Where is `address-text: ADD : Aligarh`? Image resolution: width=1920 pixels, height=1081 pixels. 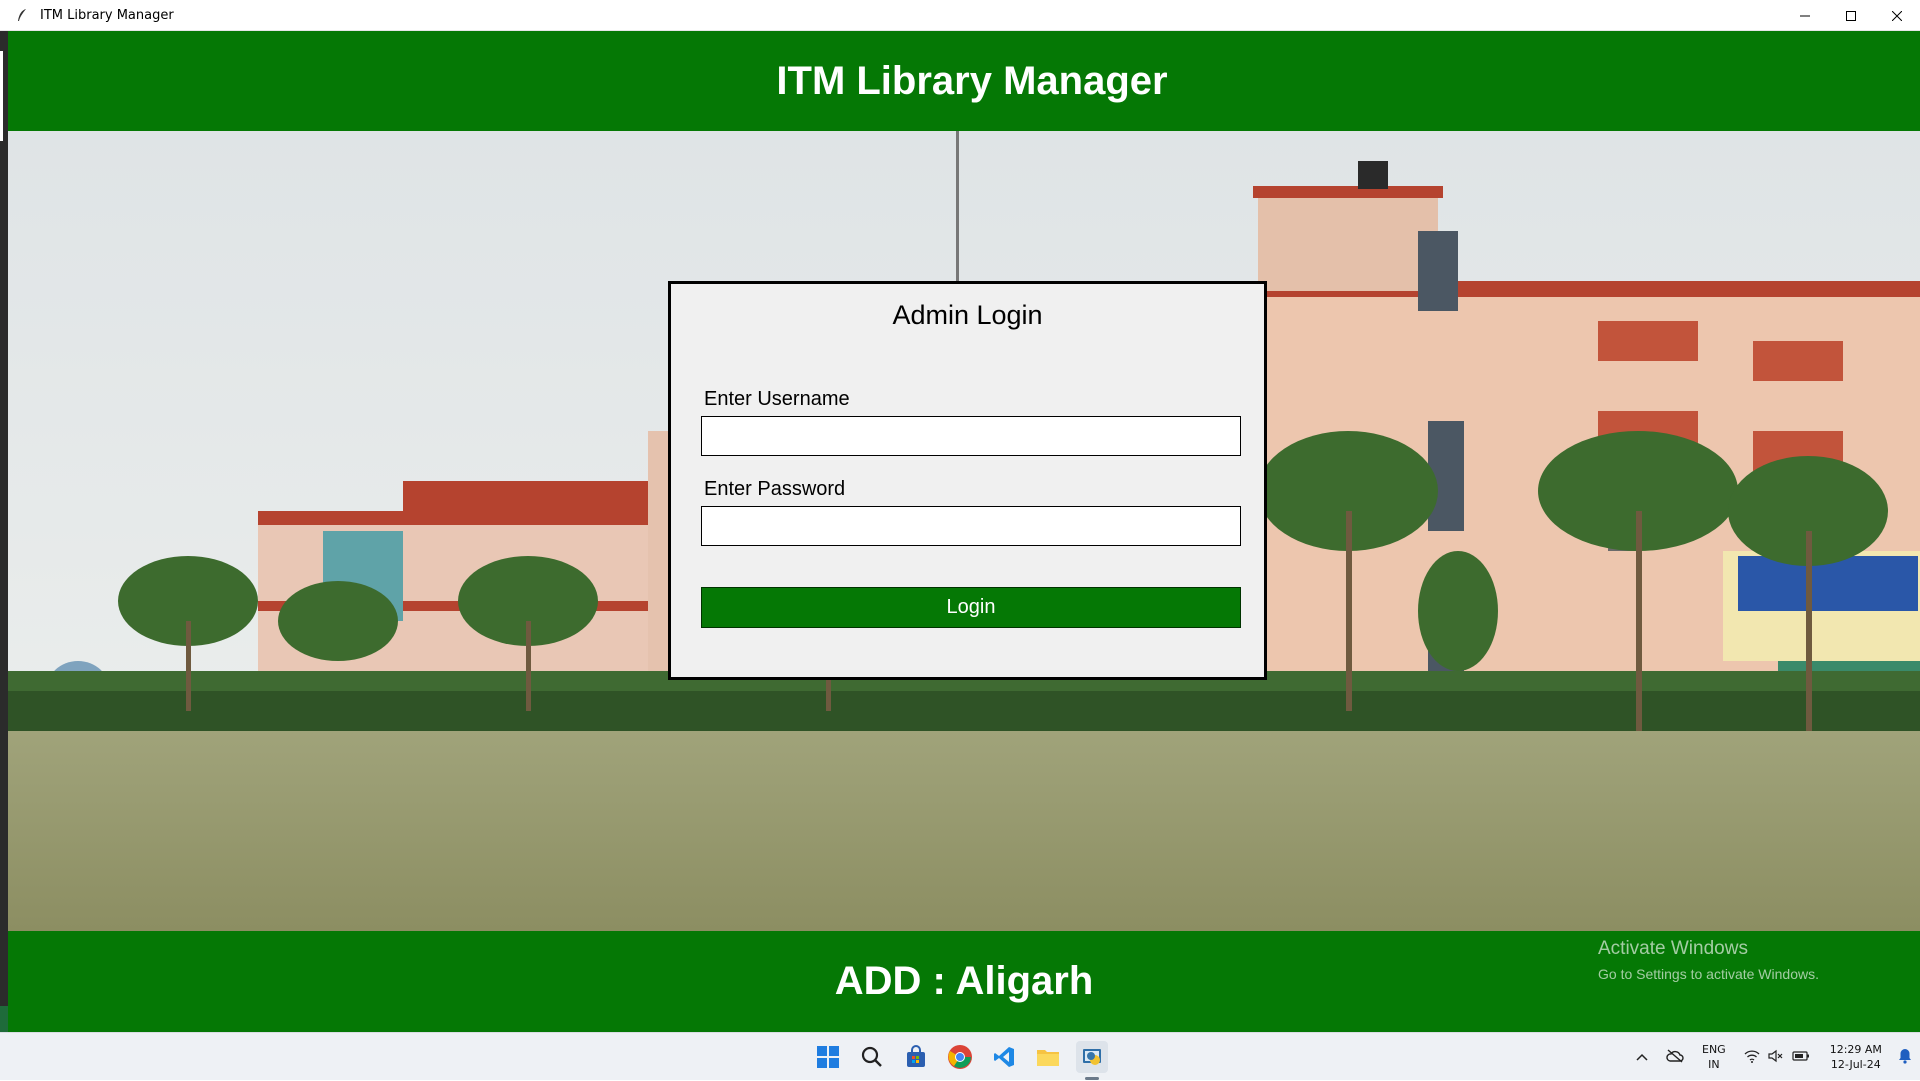 address-text: ADD : Aligarh is located at coordinates (964, 981).